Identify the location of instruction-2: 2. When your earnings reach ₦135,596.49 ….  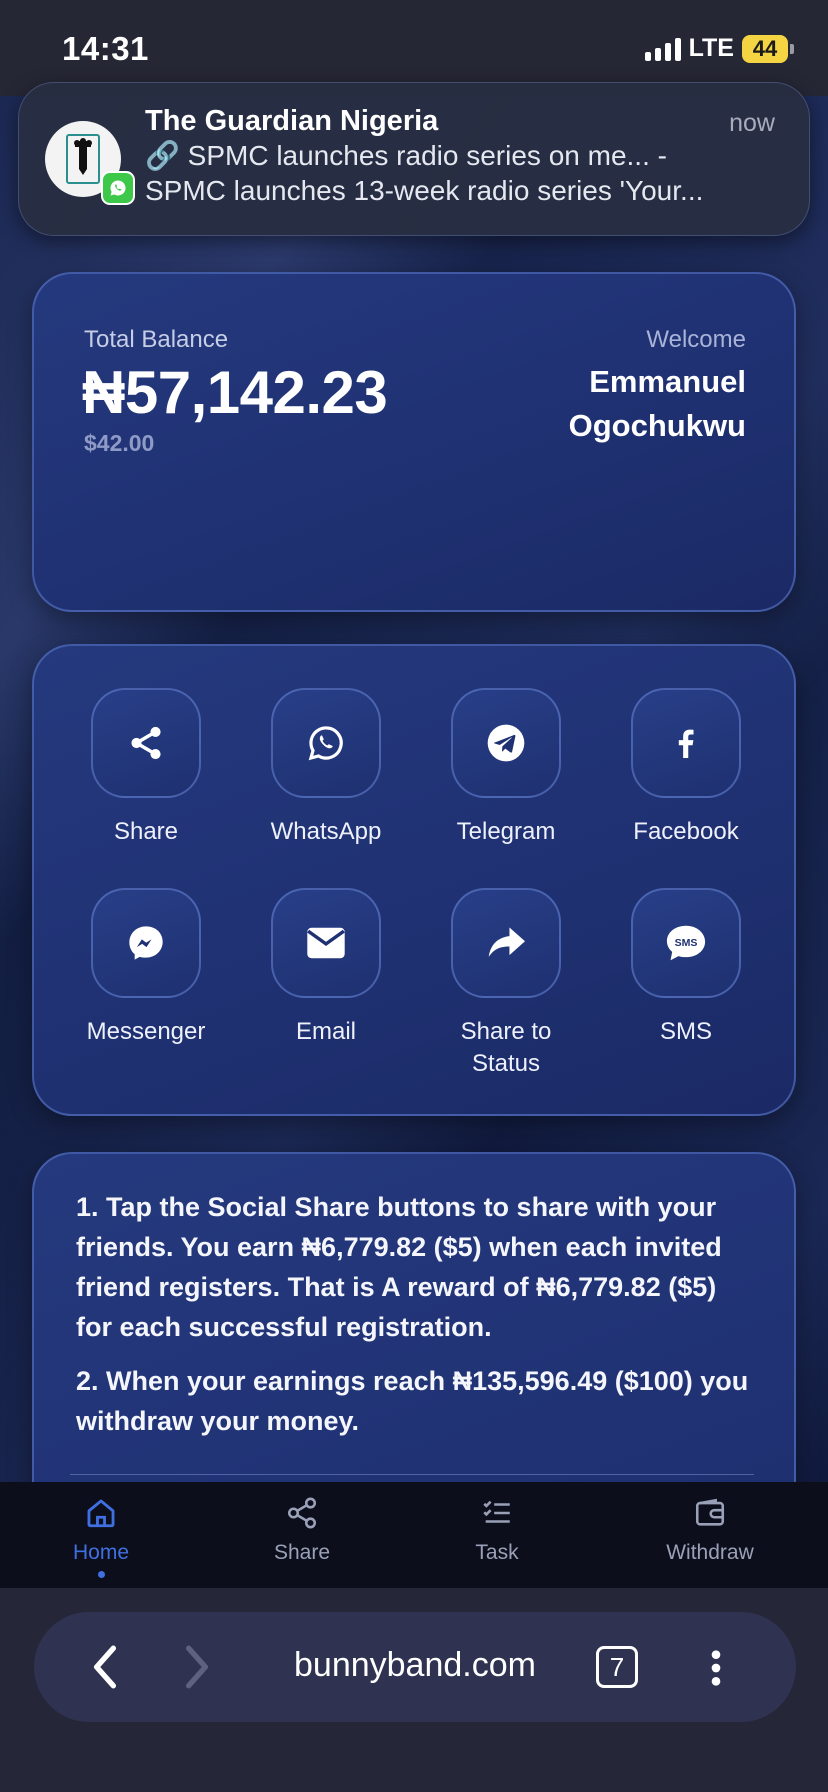
(412, 1400).